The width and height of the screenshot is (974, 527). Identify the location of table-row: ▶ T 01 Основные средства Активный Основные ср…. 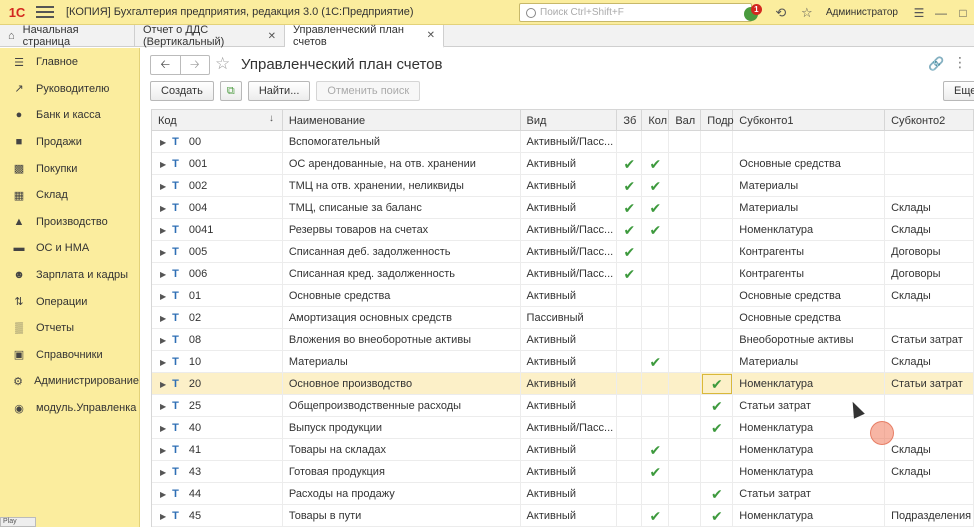
(563, 296).